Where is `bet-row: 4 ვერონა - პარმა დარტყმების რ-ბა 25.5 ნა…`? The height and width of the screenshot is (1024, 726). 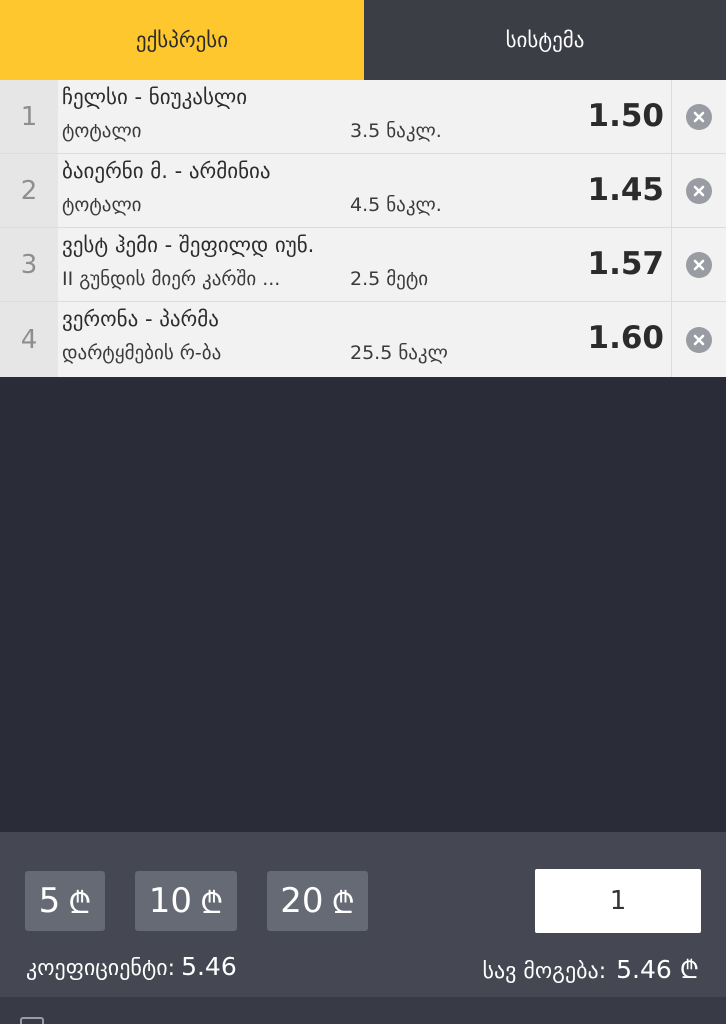
bet-row: 4 ვერონა - პარმა დარტყმების რ-ბა 25.5 ნა… is located at coordinates (363, 339).